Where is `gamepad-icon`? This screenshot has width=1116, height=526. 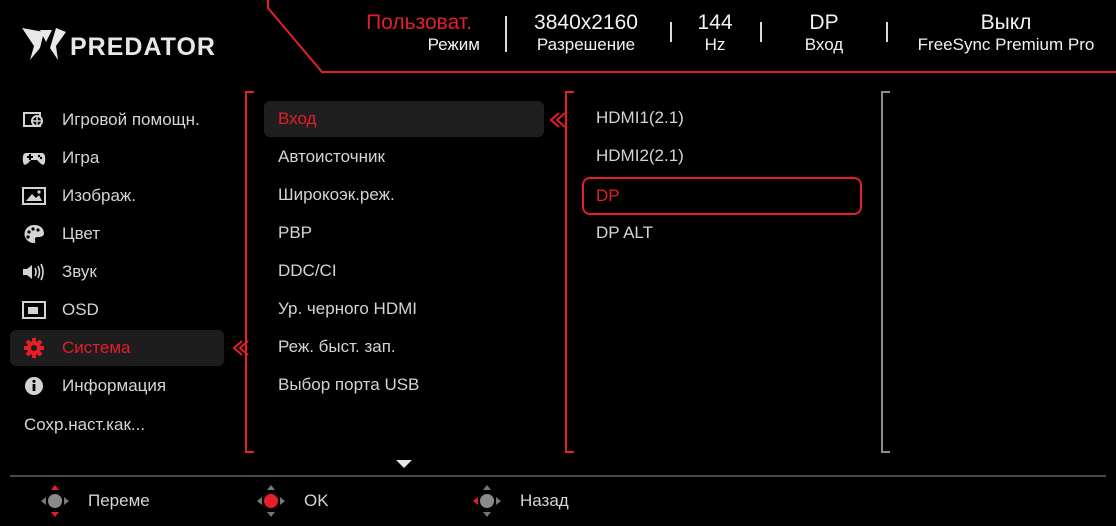
gamepad-icon is located at coordinates (34, 158).